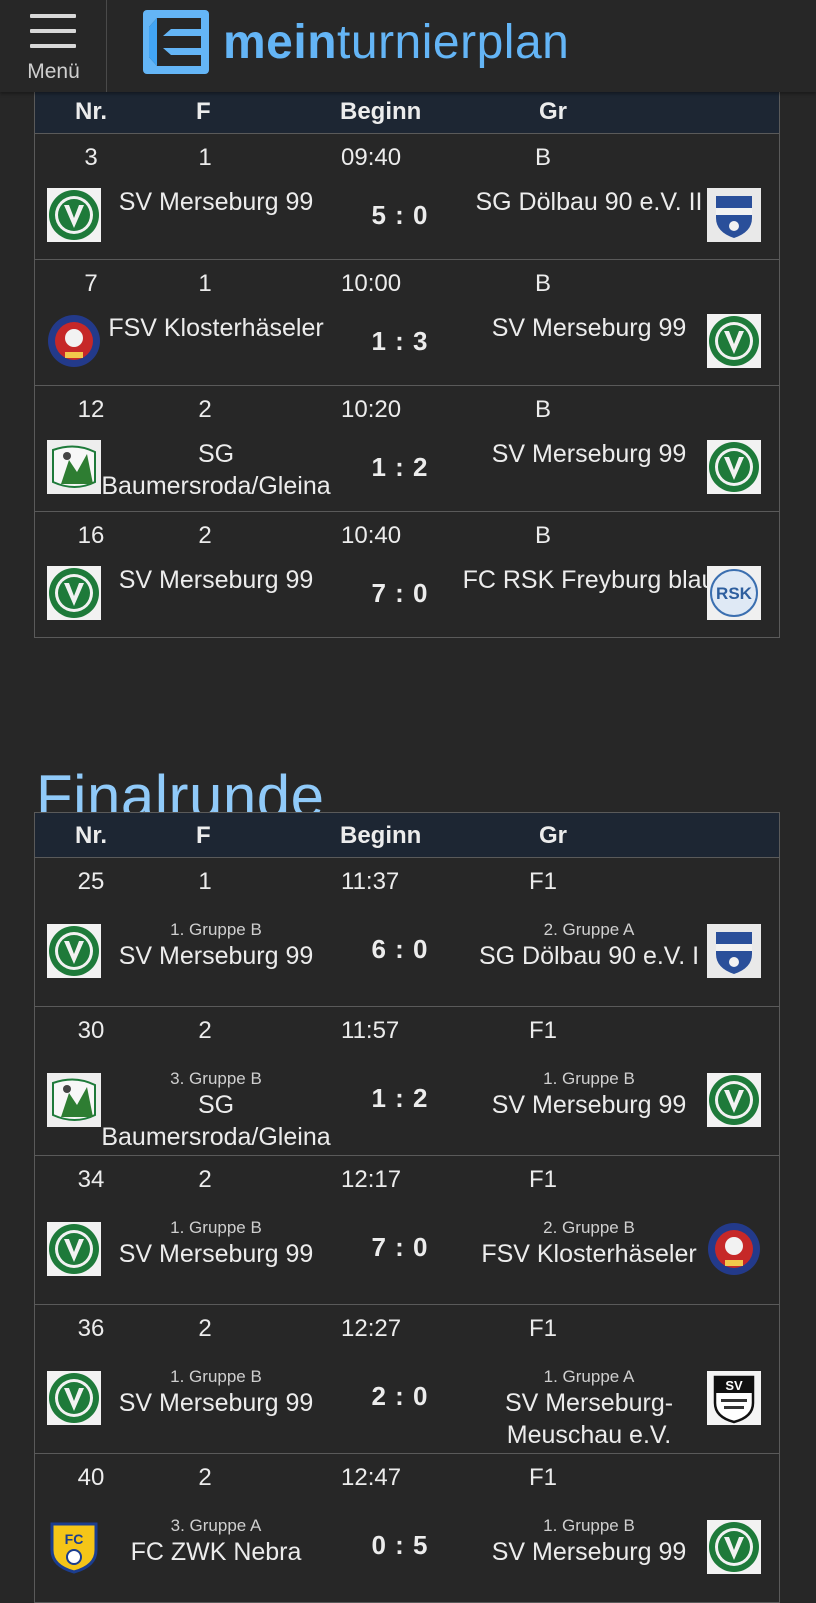 The width and height of the screenshot is (816, 1603). I want to click on away-team-name: SG Dölbau 90 e.V. I, so click(589, 956).